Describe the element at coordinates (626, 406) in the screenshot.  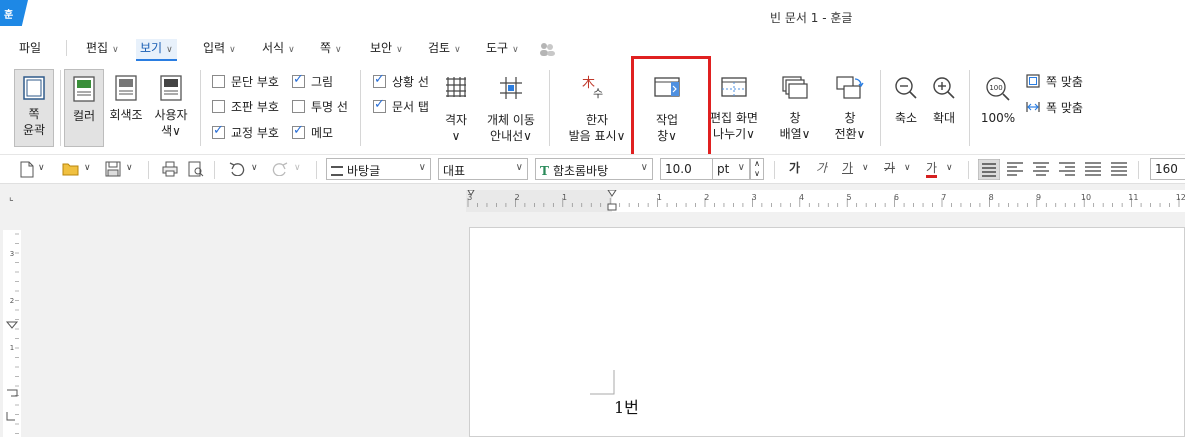
I see `document-text: 1번` at that location.